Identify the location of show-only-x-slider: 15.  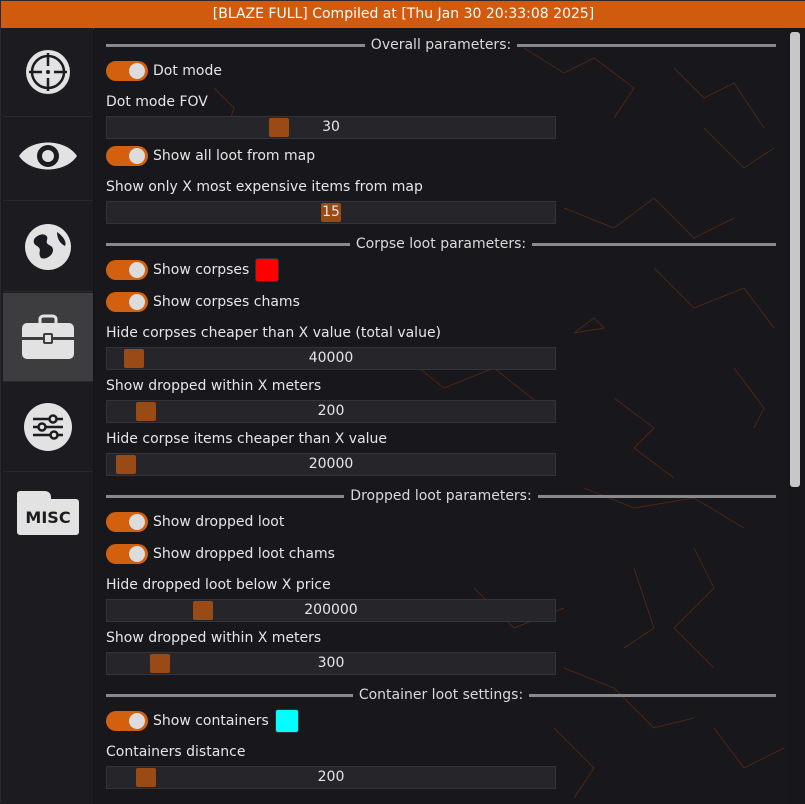
(331, 212).